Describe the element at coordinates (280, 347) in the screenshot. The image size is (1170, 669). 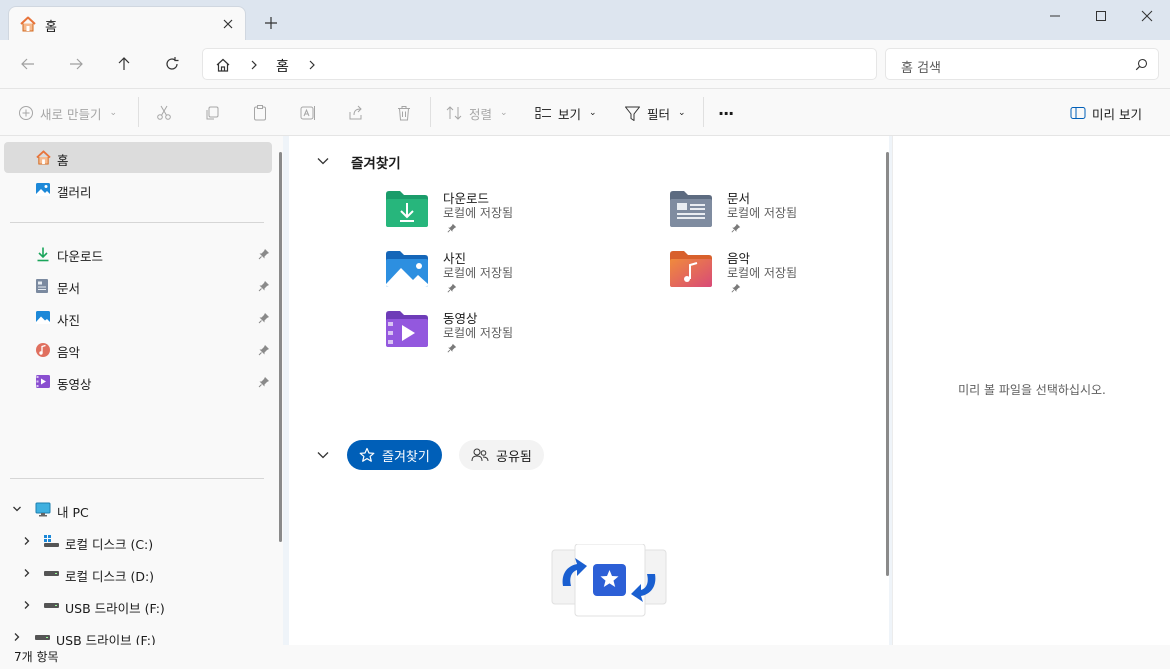
I see `sidebar-scrollbar` at that location.